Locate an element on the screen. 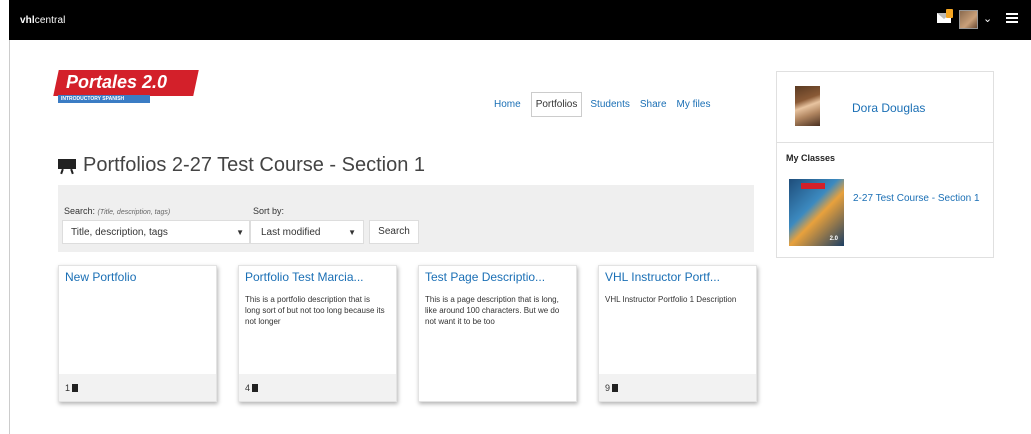 This screenshot has width=1031, height=434. class-link: 2-27 Test Course - Section 1 is located at coordinates (922, 199).